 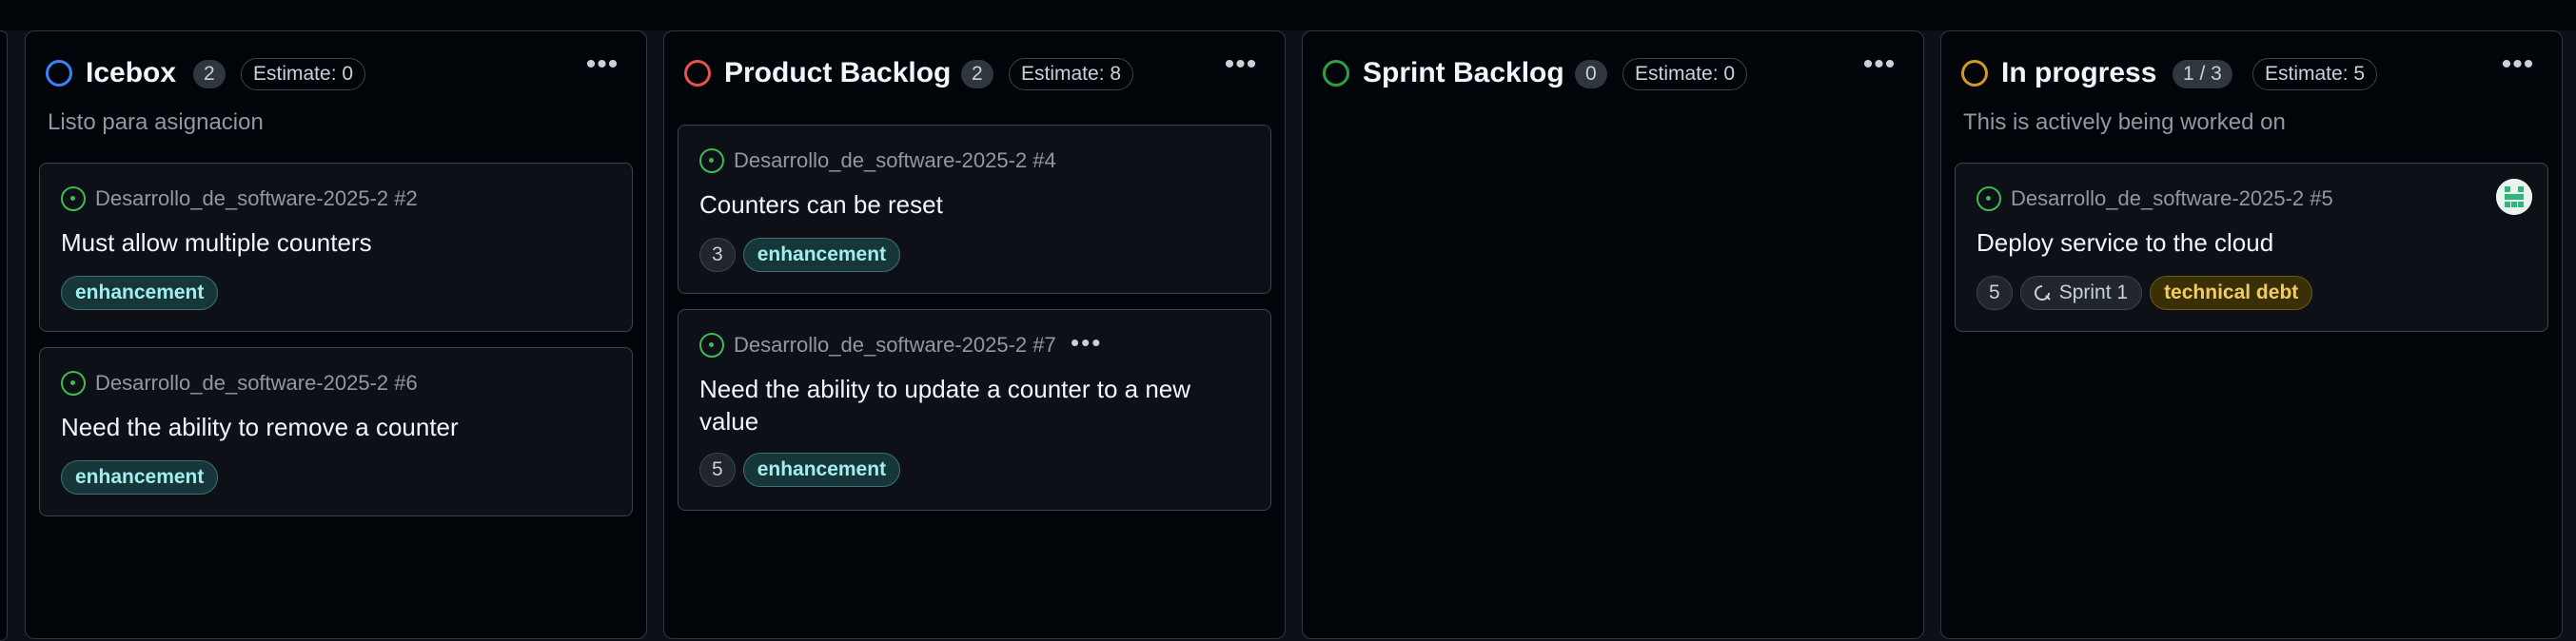 What do you see at coordinates (2242, 242) in the screenshot?
I see `card-title: Deploy service to the cloud` at bounding box center [2242, 242].